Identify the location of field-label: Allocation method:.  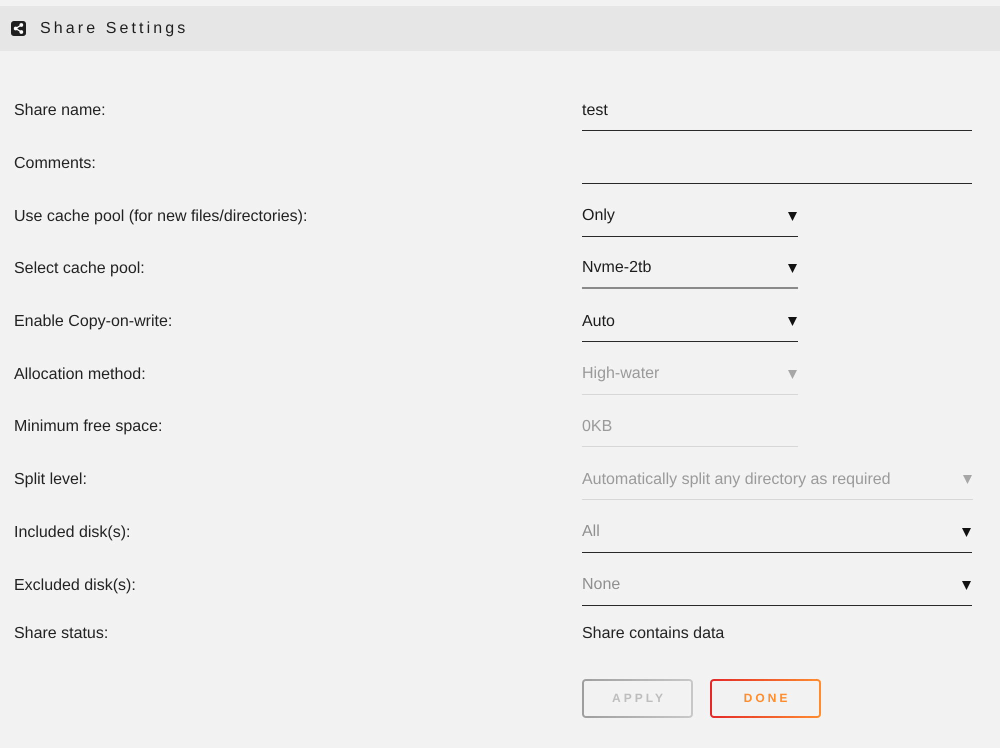
(80, 375).